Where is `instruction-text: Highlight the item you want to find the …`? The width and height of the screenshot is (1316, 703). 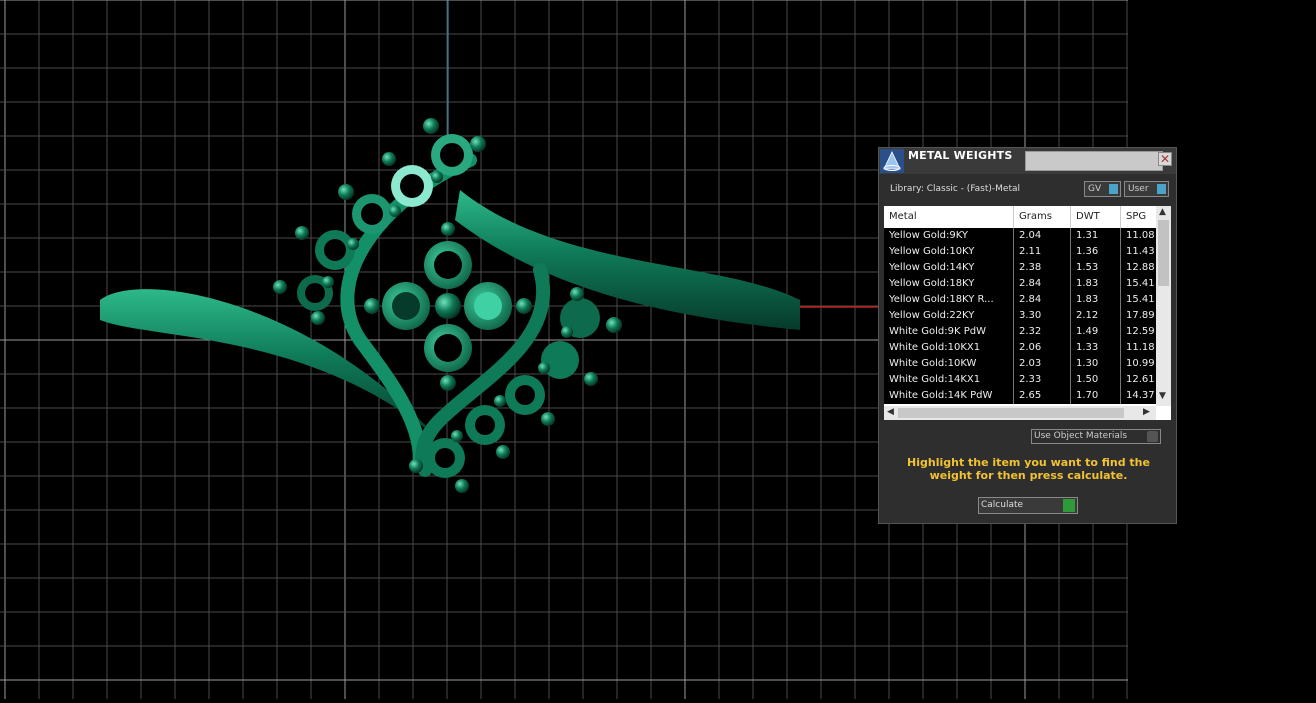 instruction-text: Highlight the item you want to find the … is located at coordinates (1028, 469).